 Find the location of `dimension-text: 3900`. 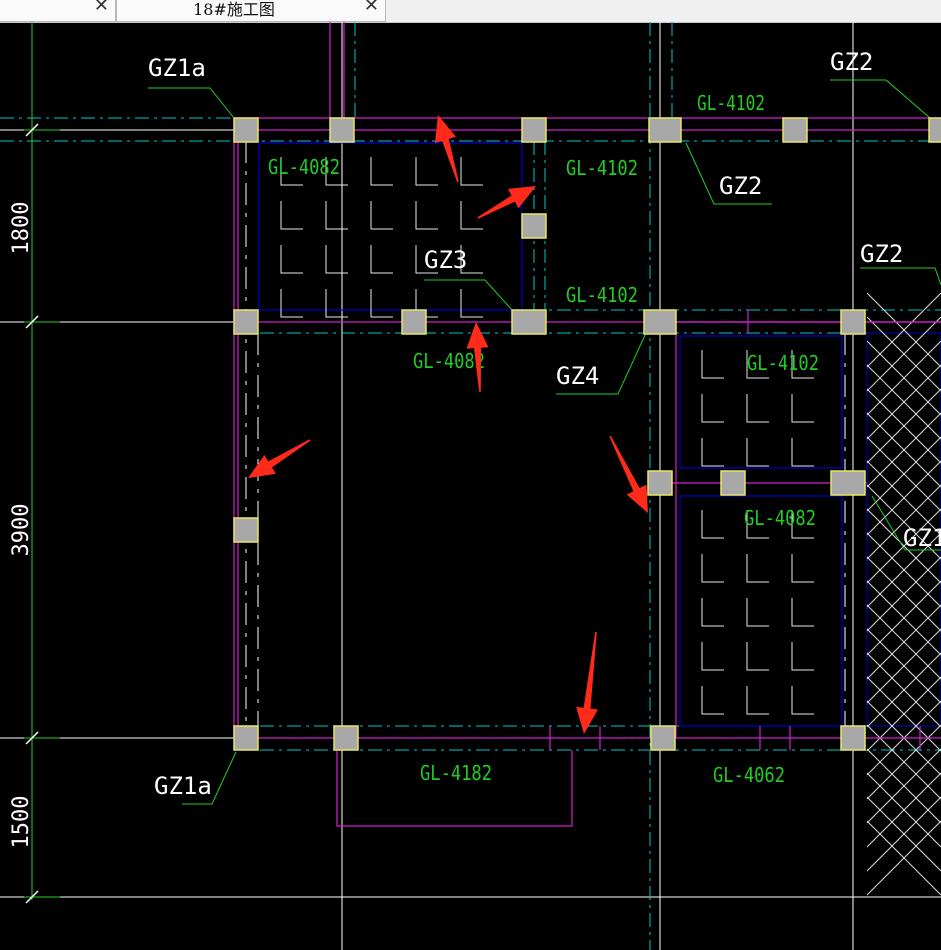

dimension-text: 3900 is located at coordinates (21, 530).